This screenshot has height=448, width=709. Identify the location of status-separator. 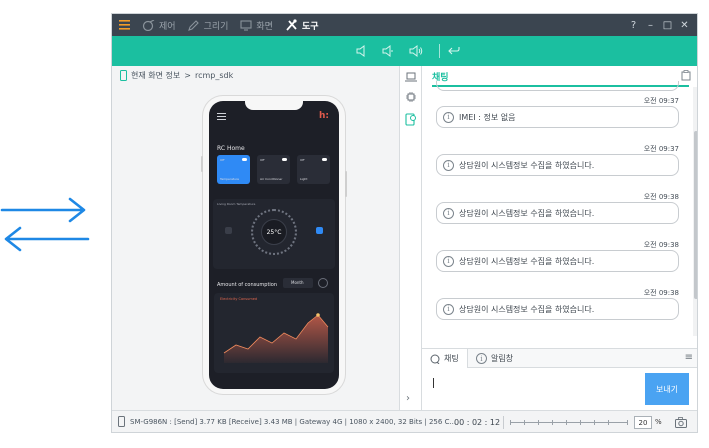
(503, 422).